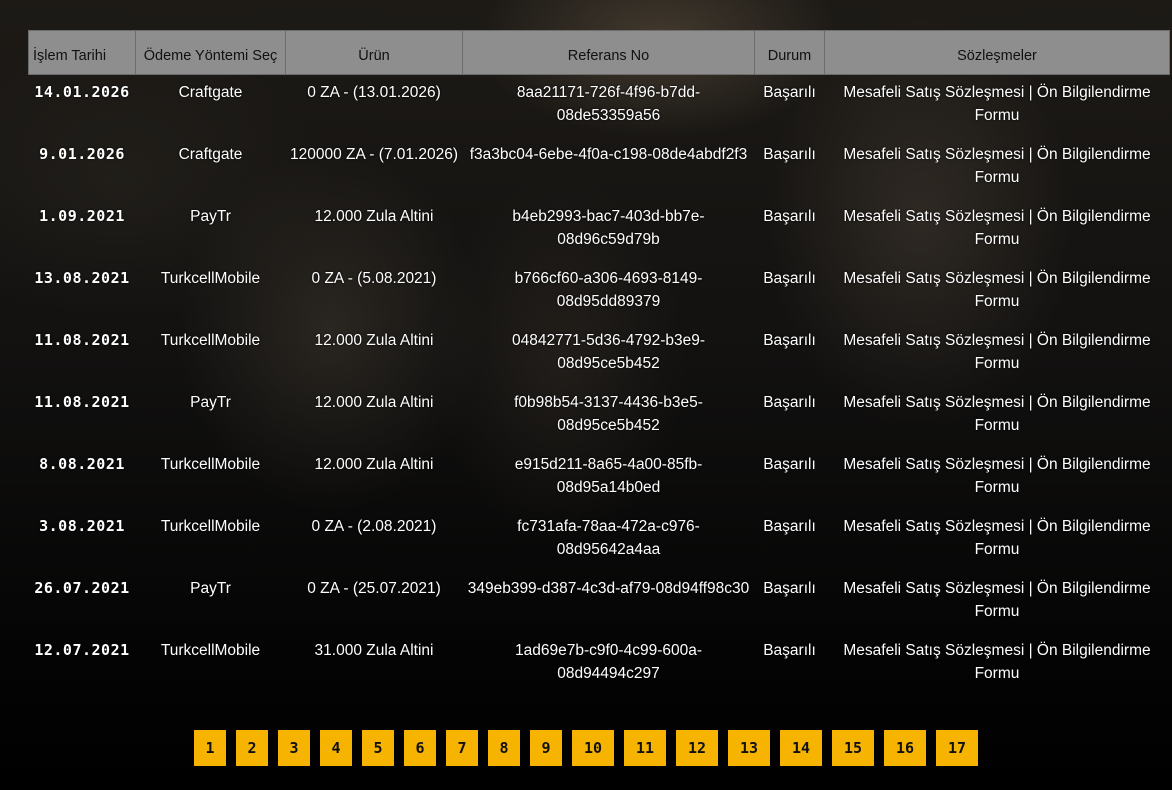 This screenshot has height=790, width=1172. I want to click on header-transaction-date: İşlem Tarihi, so click(82, 52).